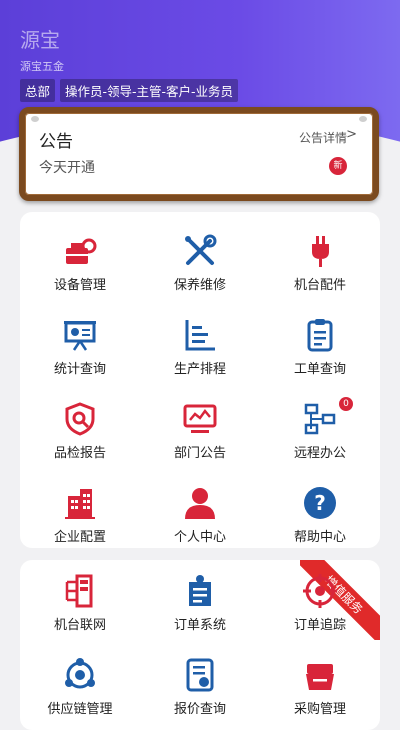 The height and width of the screenshot is (730, 400). I want to click on menu-item-scheduling: 生产排程, so click(200, 346).